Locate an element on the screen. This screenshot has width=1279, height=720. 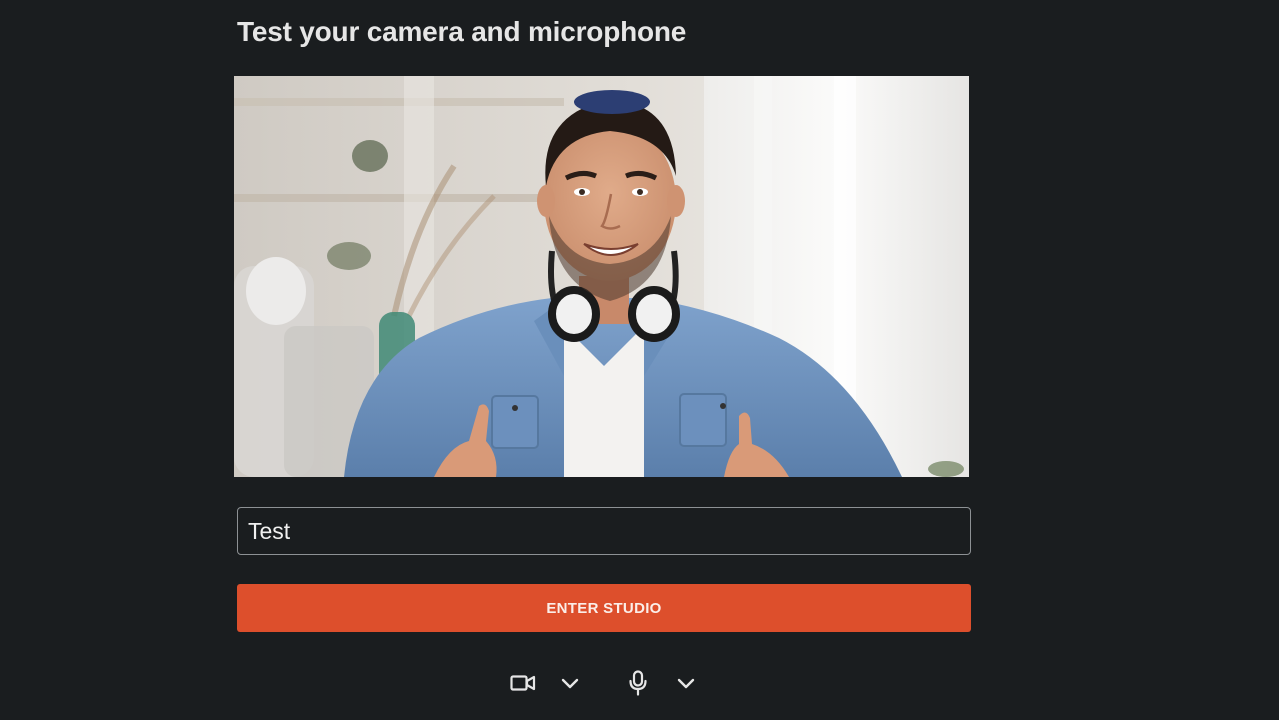
enter-studio-button: ENTER STUDIO is located at coordinates (604, 608).